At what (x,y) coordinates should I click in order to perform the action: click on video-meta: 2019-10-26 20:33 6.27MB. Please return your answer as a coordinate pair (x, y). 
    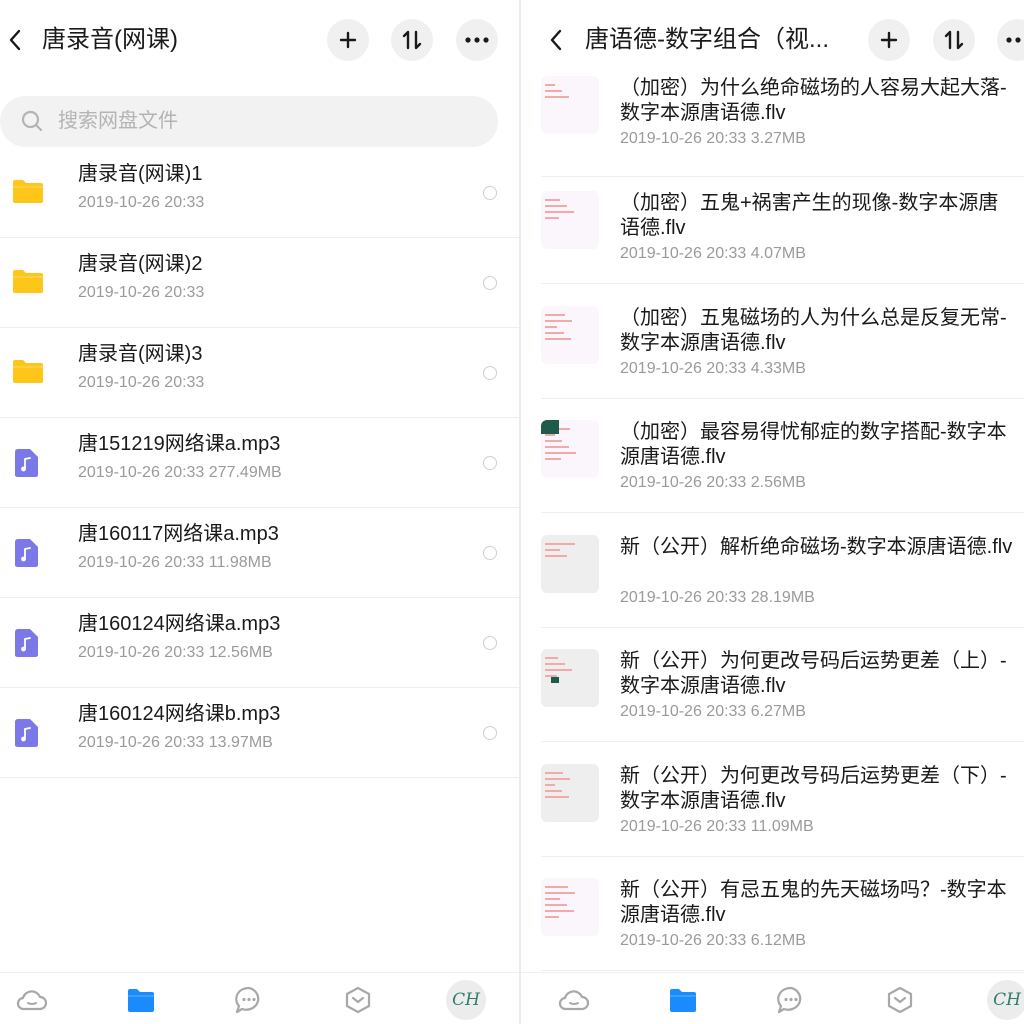
    Looking at the image, I should click on (713, 711).